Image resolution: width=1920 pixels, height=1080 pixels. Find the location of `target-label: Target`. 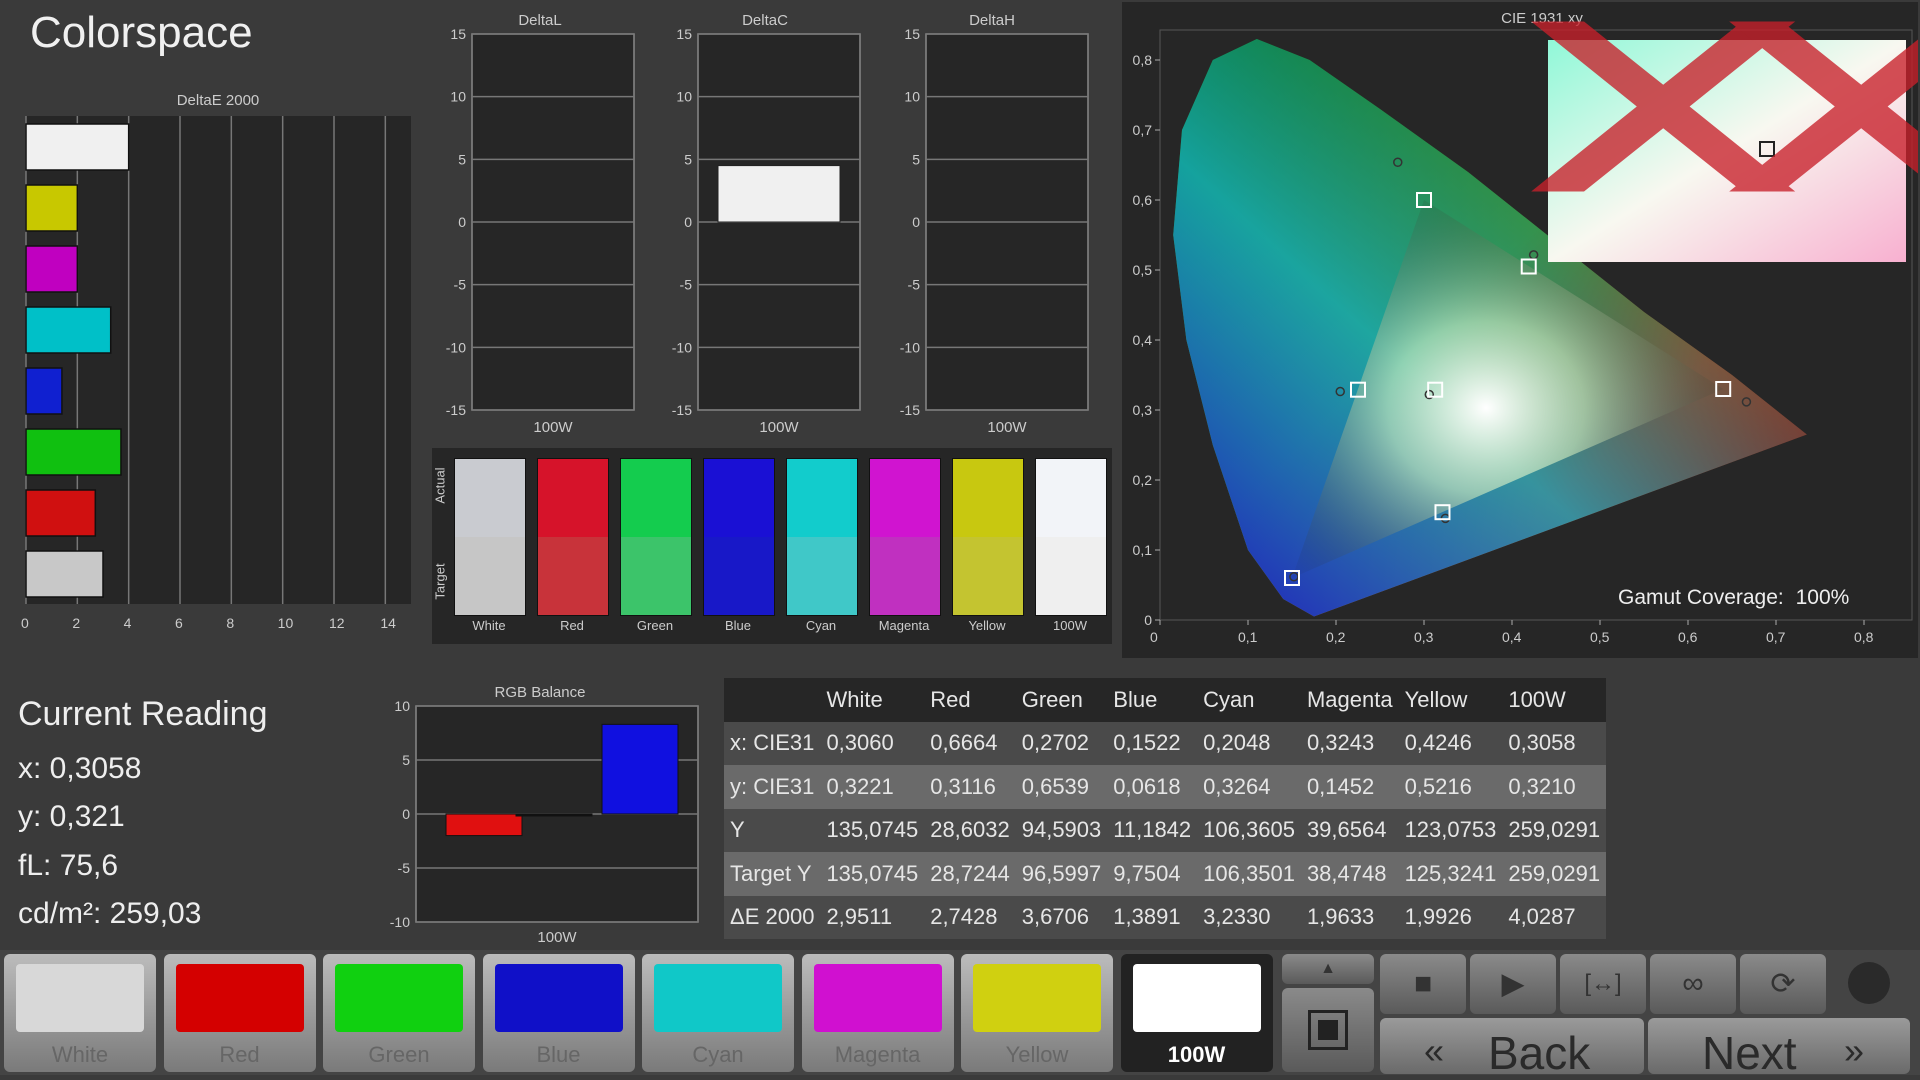

target-label: Target is located at coordinates (440, 581).